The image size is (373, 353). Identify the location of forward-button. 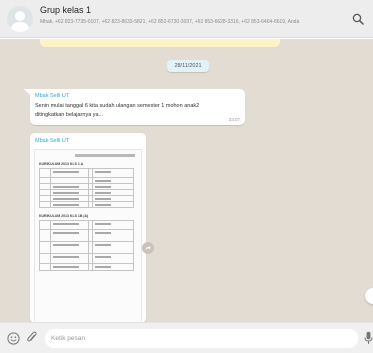
(148, 248).